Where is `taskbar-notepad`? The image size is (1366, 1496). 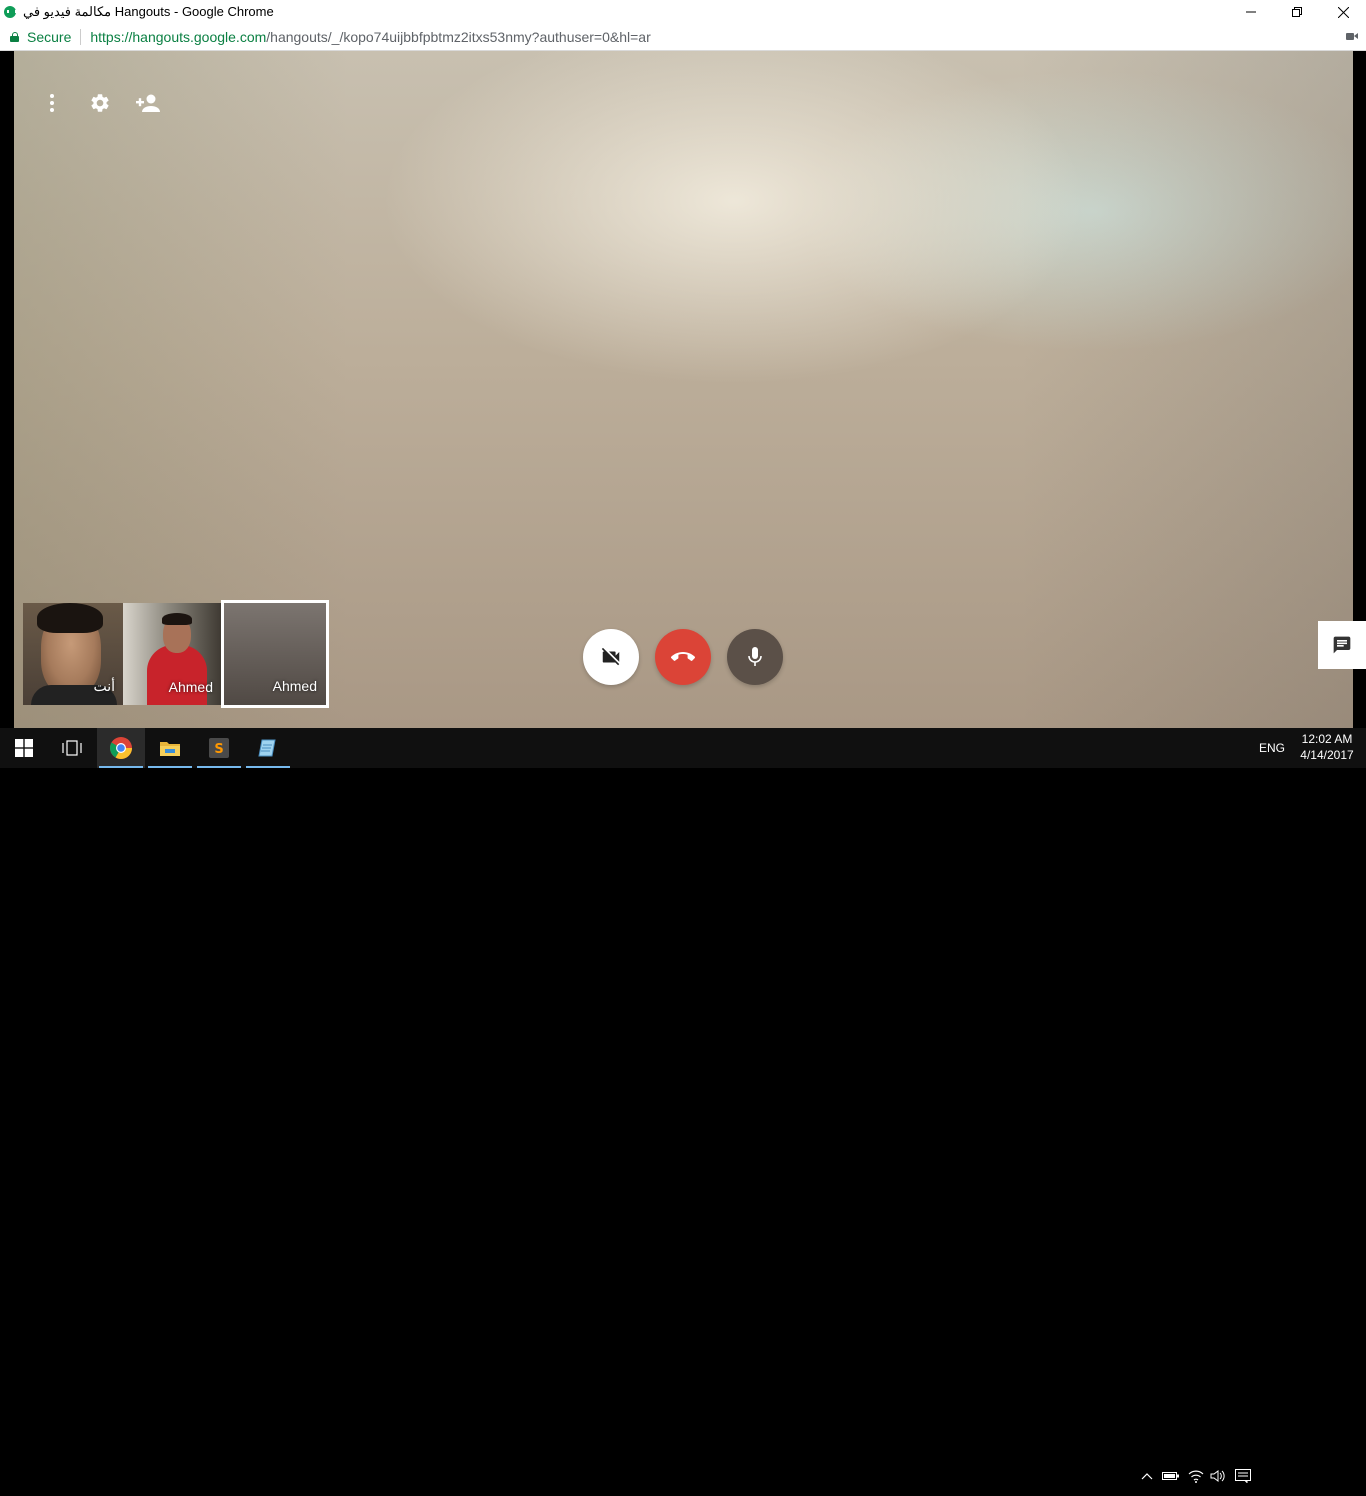
taskbar-notepad is located at coordinates (268, 748).